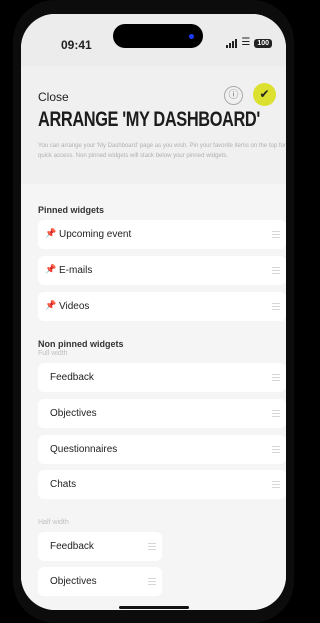  Describe the element at coordinates (81, 344) in the screenshot. I see `non-pinned-section-title: Non pinned widgets` at that location.